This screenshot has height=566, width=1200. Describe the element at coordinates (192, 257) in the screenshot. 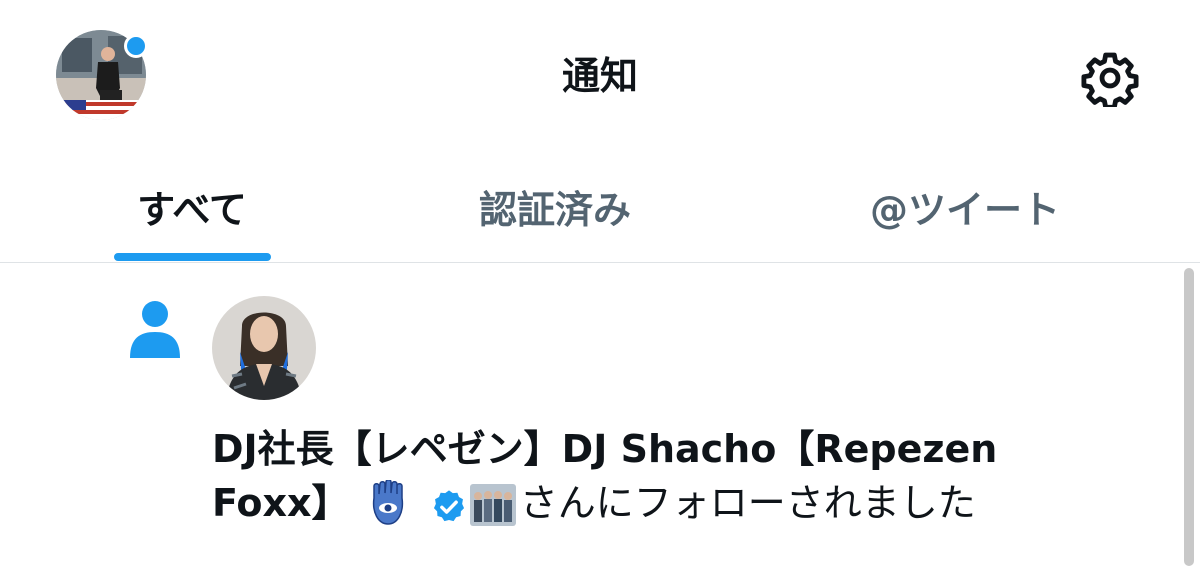

I see `active-tab-indicator` at that location.